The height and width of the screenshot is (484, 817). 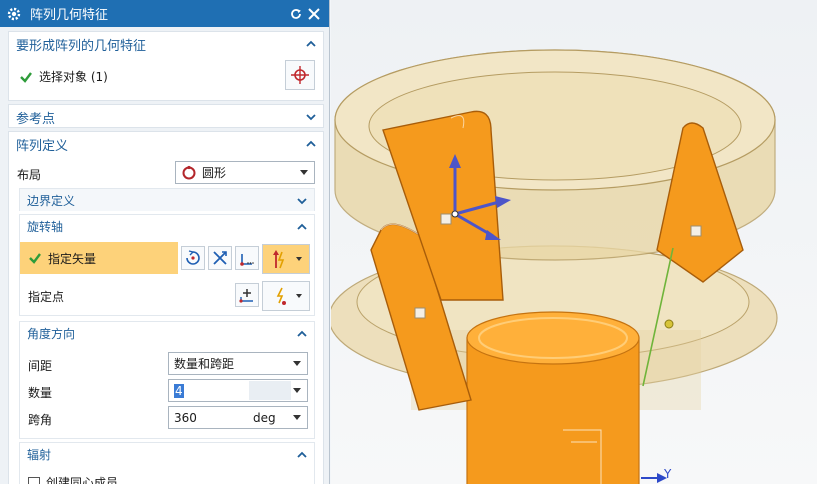 What do you see at coordinates (204, 364) in the screenshot?
I see `spacing-value: 数量和跨距` at bounding box center [204, 364].